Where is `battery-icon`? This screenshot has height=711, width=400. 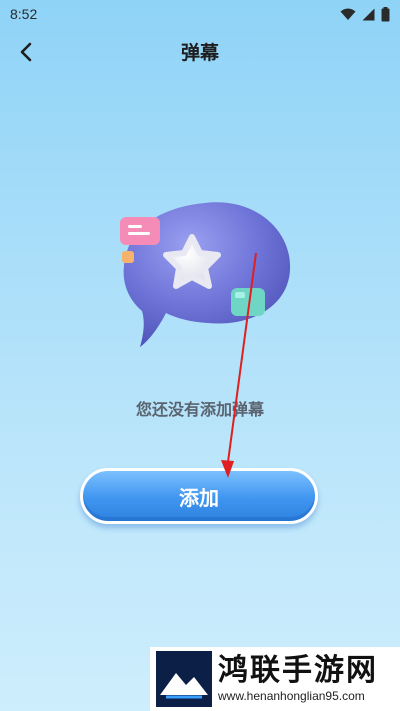
battery-icon is located at coordinates (385, 13).